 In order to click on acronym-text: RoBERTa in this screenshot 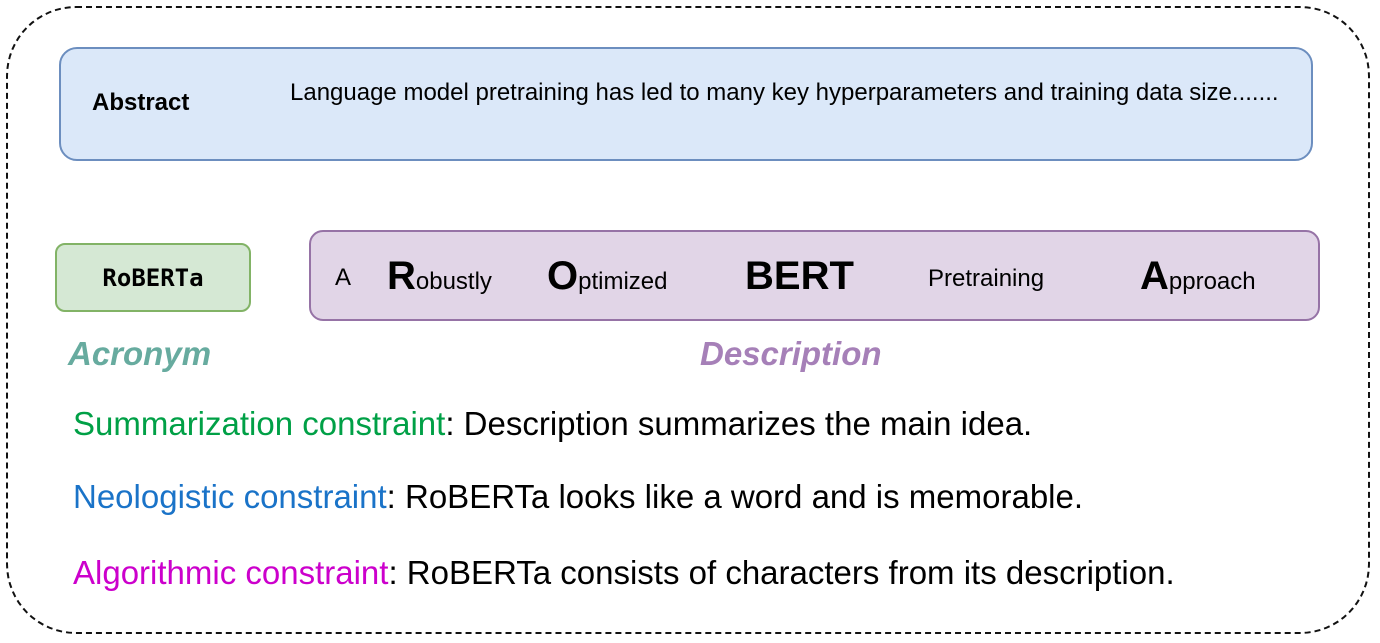, I will do `click(153, 277)`.